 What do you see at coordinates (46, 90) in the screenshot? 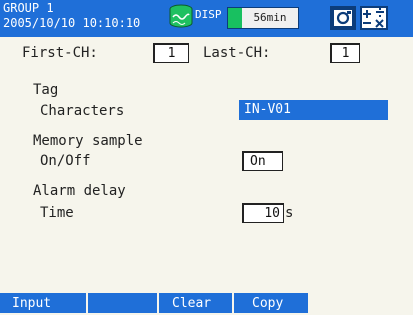
I see `tag-section-title: Tag` at bounding box center [46, 90].